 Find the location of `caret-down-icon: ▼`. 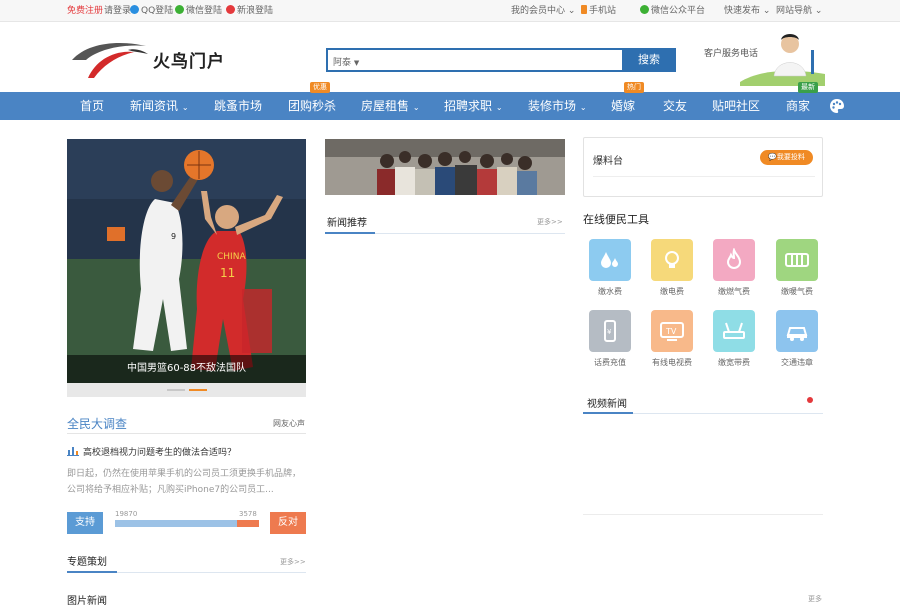

caret-down-icon: ▼ is located at coordinates (356, 63).